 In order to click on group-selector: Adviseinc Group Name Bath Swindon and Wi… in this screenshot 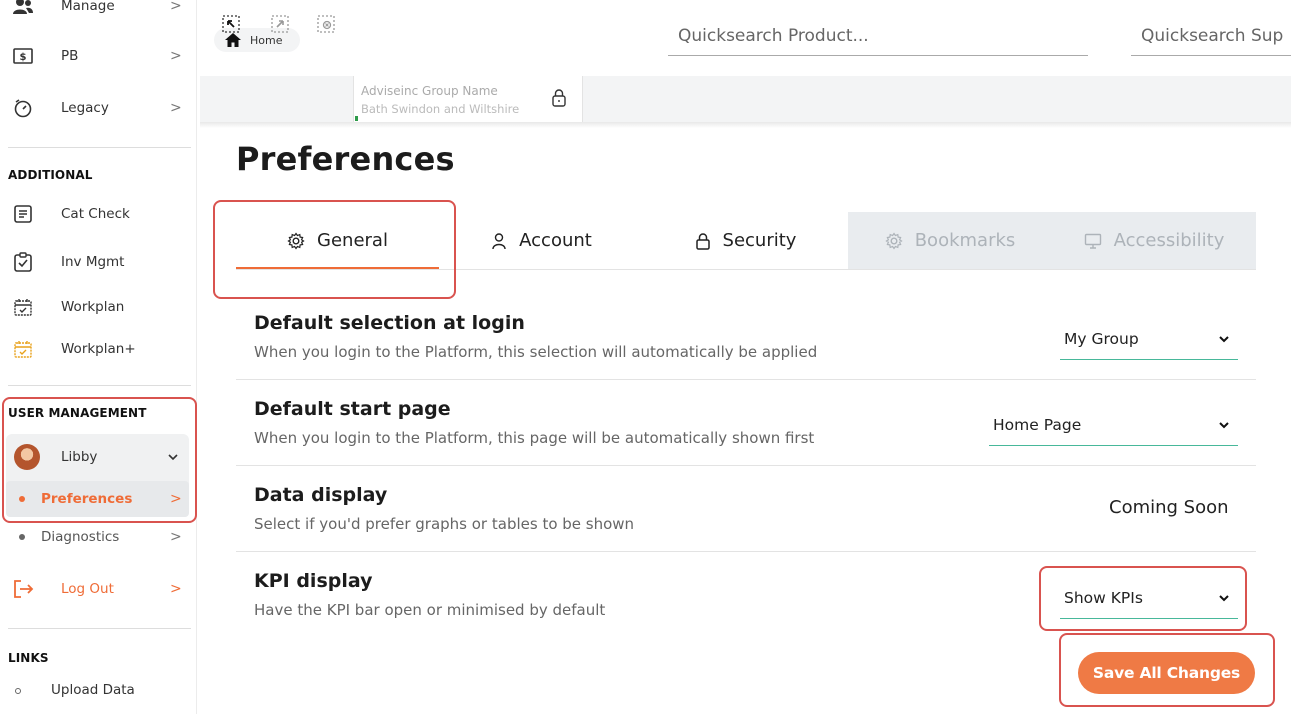, I will do `click(468, 99)`.